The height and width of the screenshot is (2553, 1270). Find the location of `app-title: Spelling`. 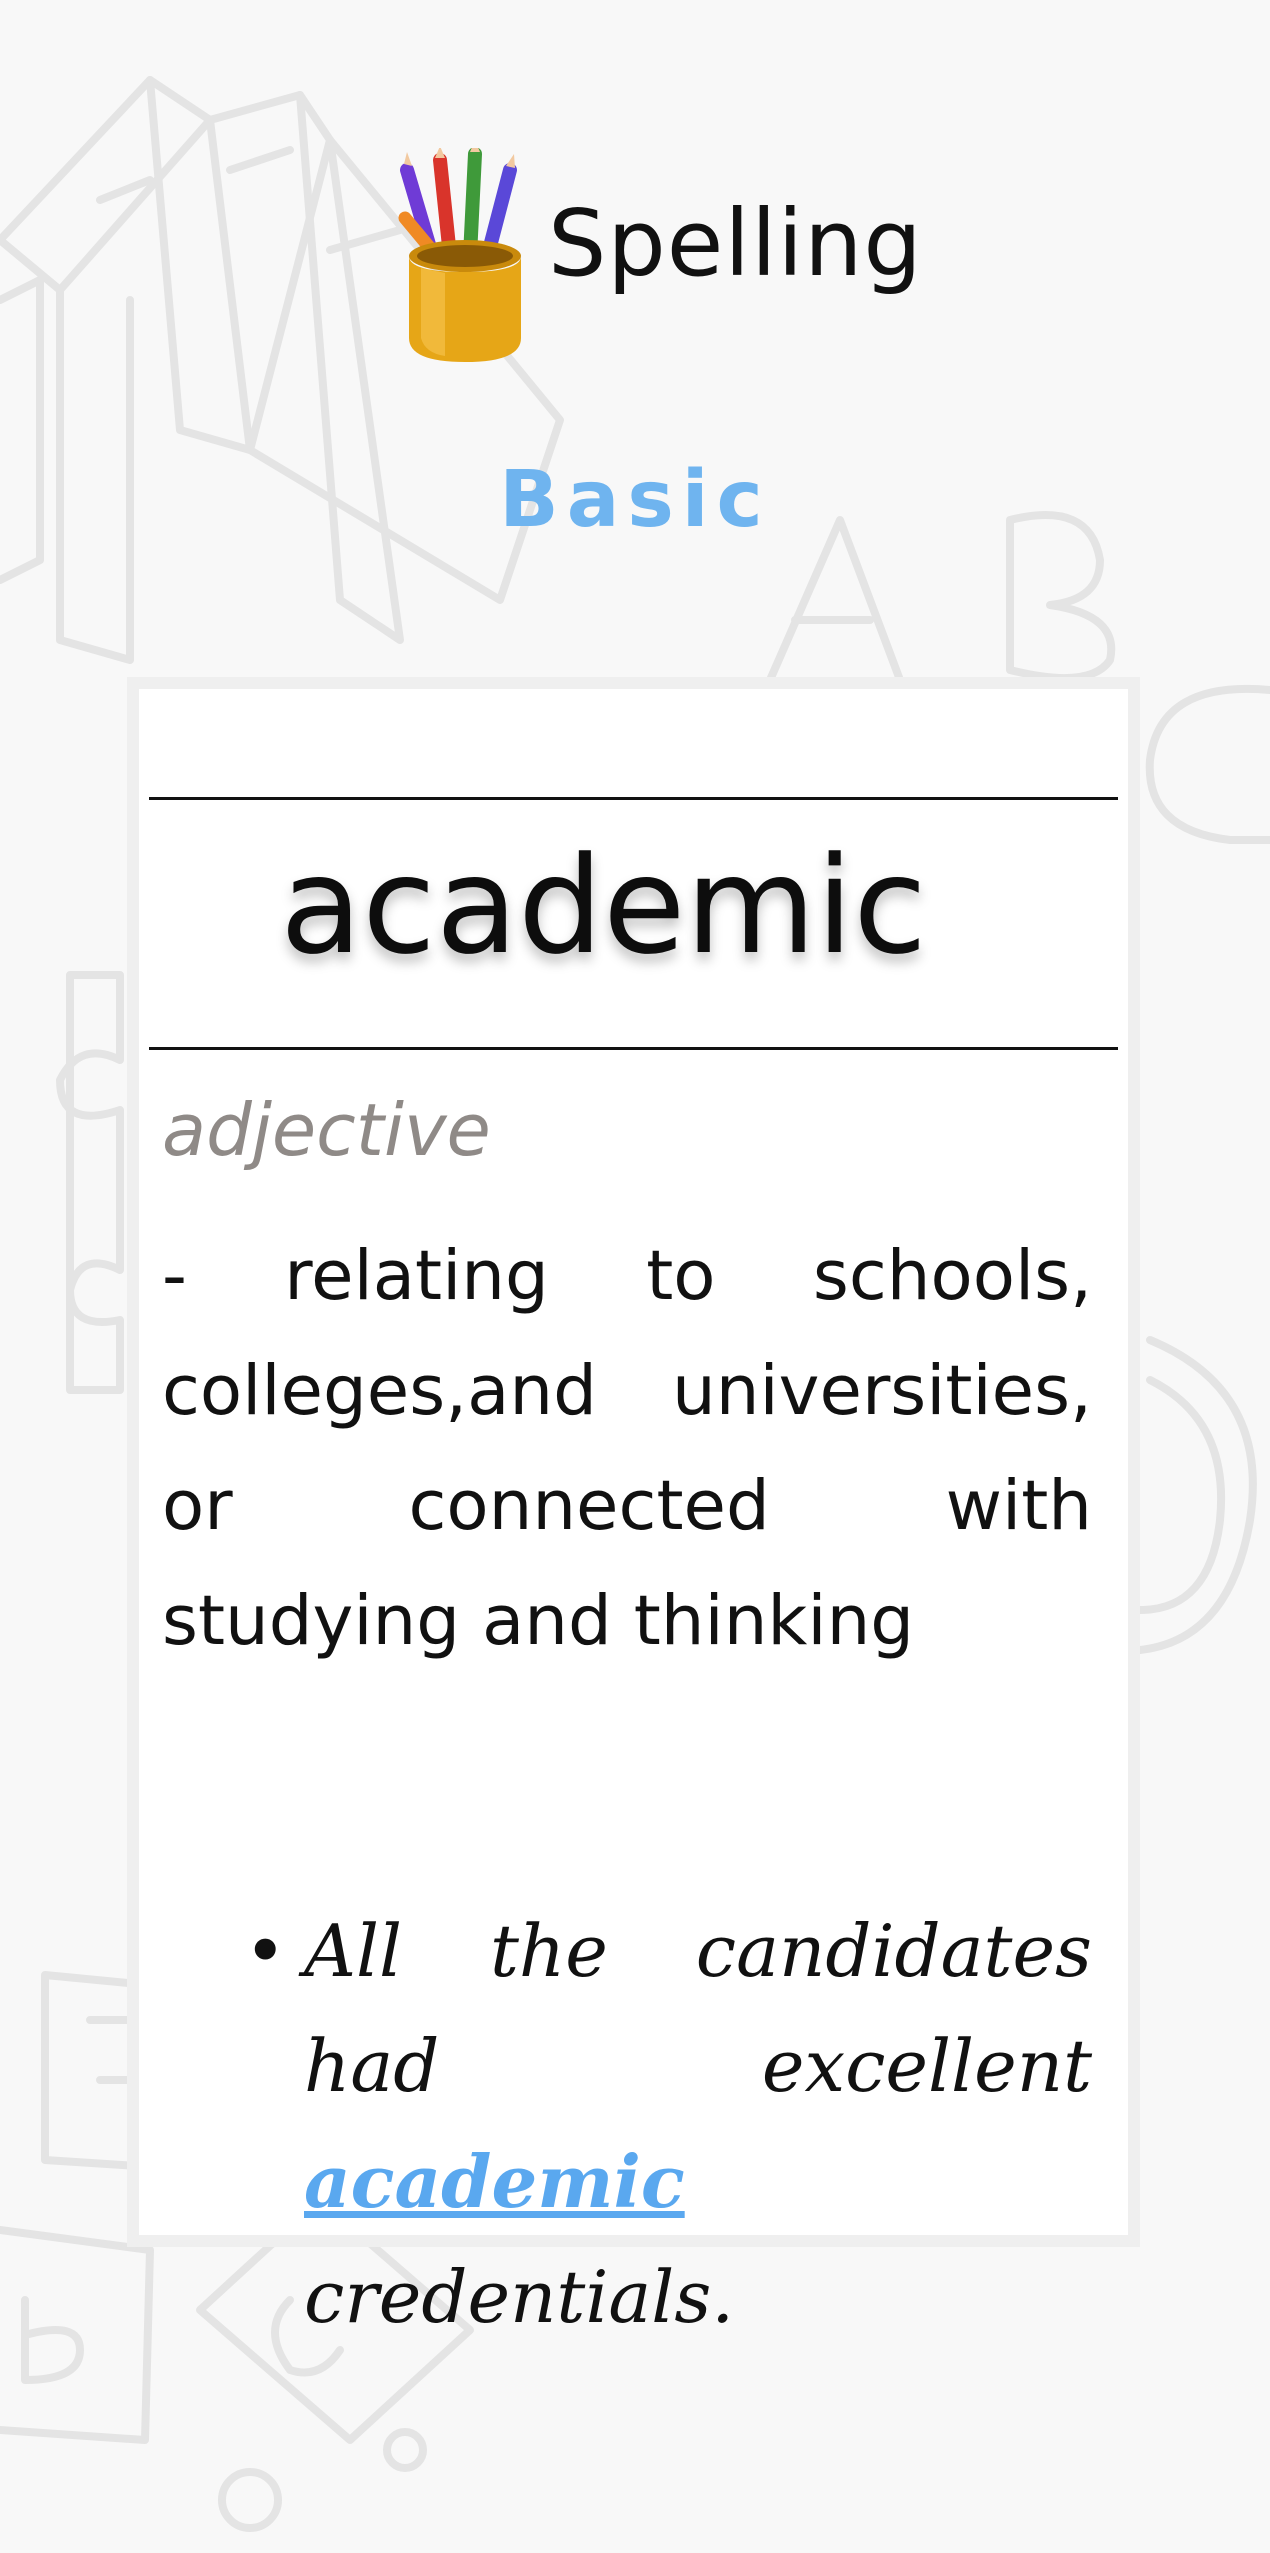

app-title: Spelling is located at coordinates (735, 243).